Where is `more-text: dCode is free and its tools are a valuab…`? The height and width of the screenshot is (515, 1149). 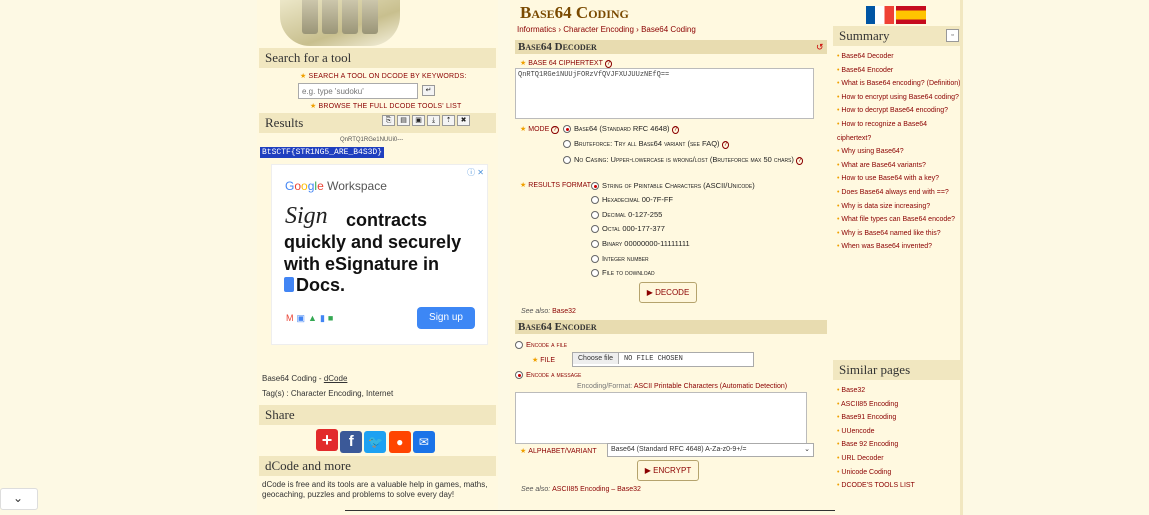
more-text: dCode is free and its tools are a valuab… is located at coordinates (375, 489).